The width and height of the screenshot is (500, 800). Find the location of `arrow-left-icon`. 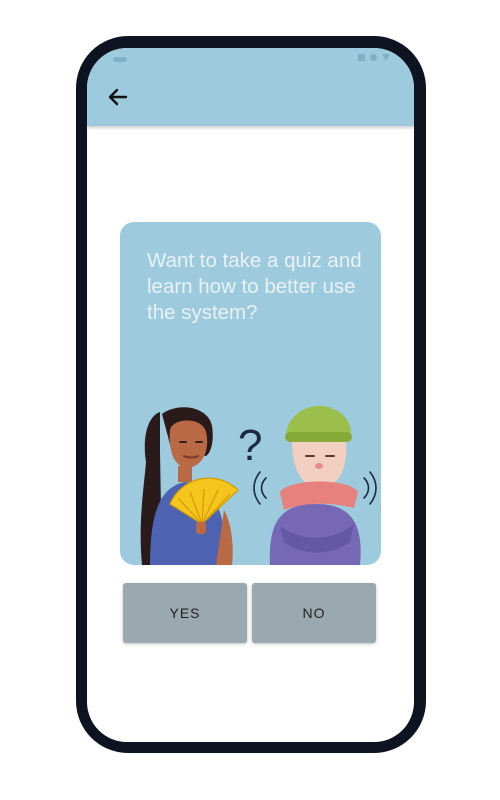

arrow-left-icon is located at coordinates (118, 97).